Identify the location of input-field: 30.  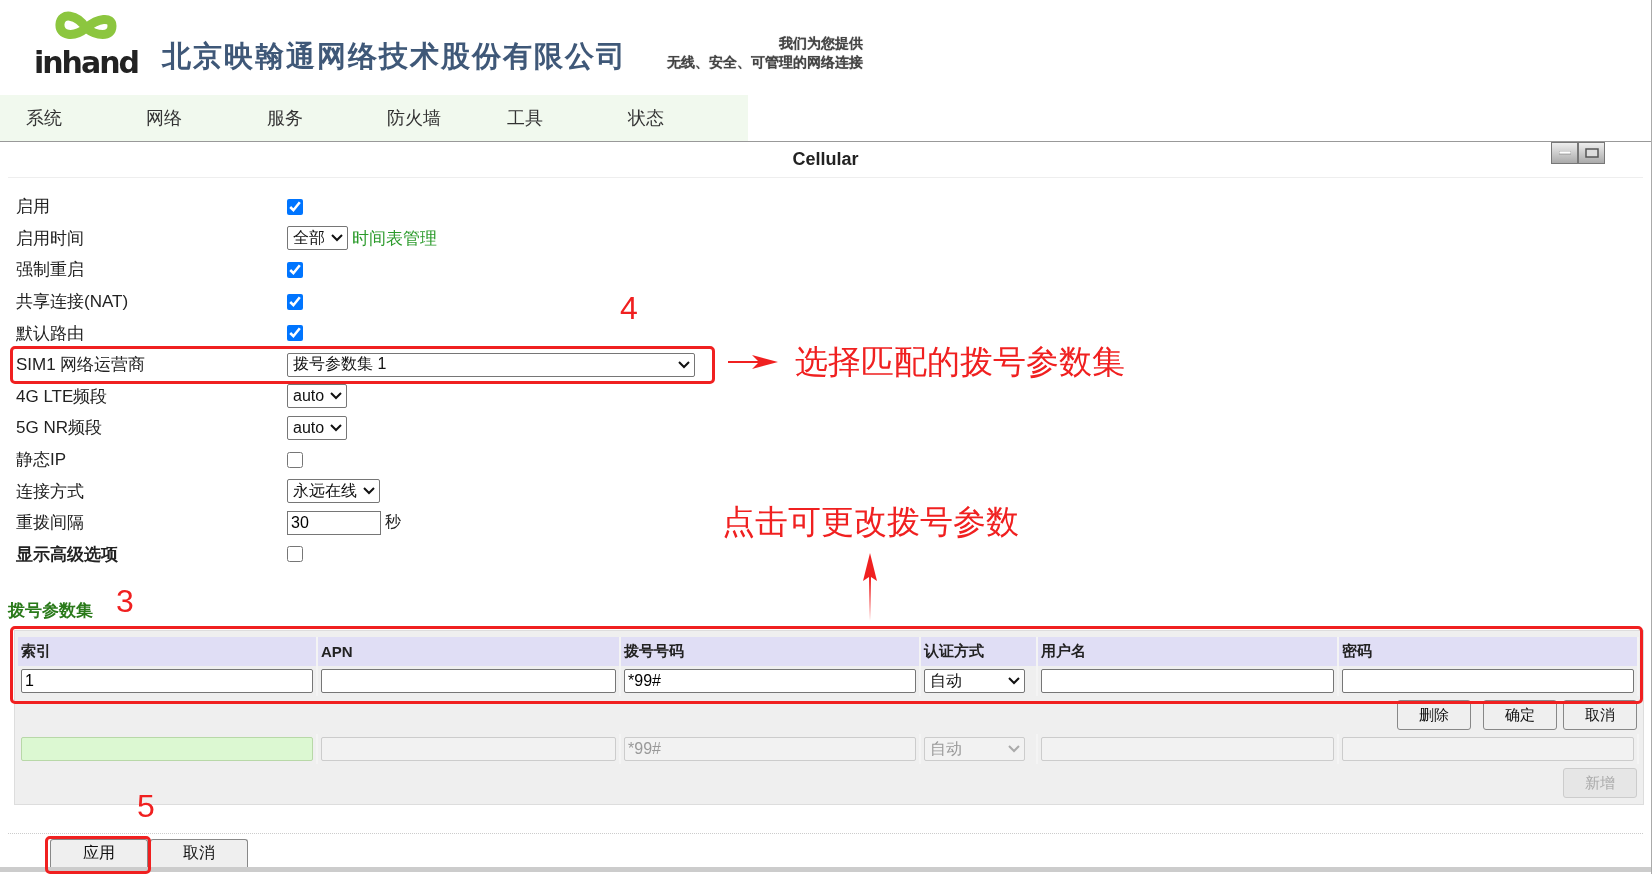
(334, 522).